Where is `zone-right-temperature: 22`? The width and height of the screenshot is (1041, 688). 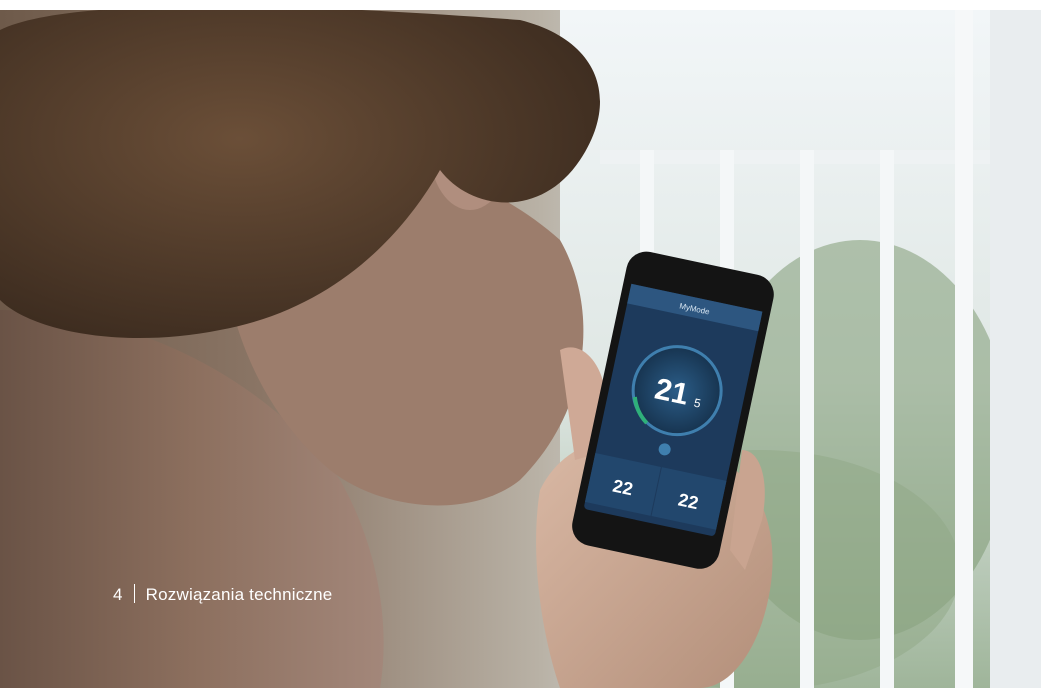
zone-right-temperature: 22 is located at coordinates (688, 502).